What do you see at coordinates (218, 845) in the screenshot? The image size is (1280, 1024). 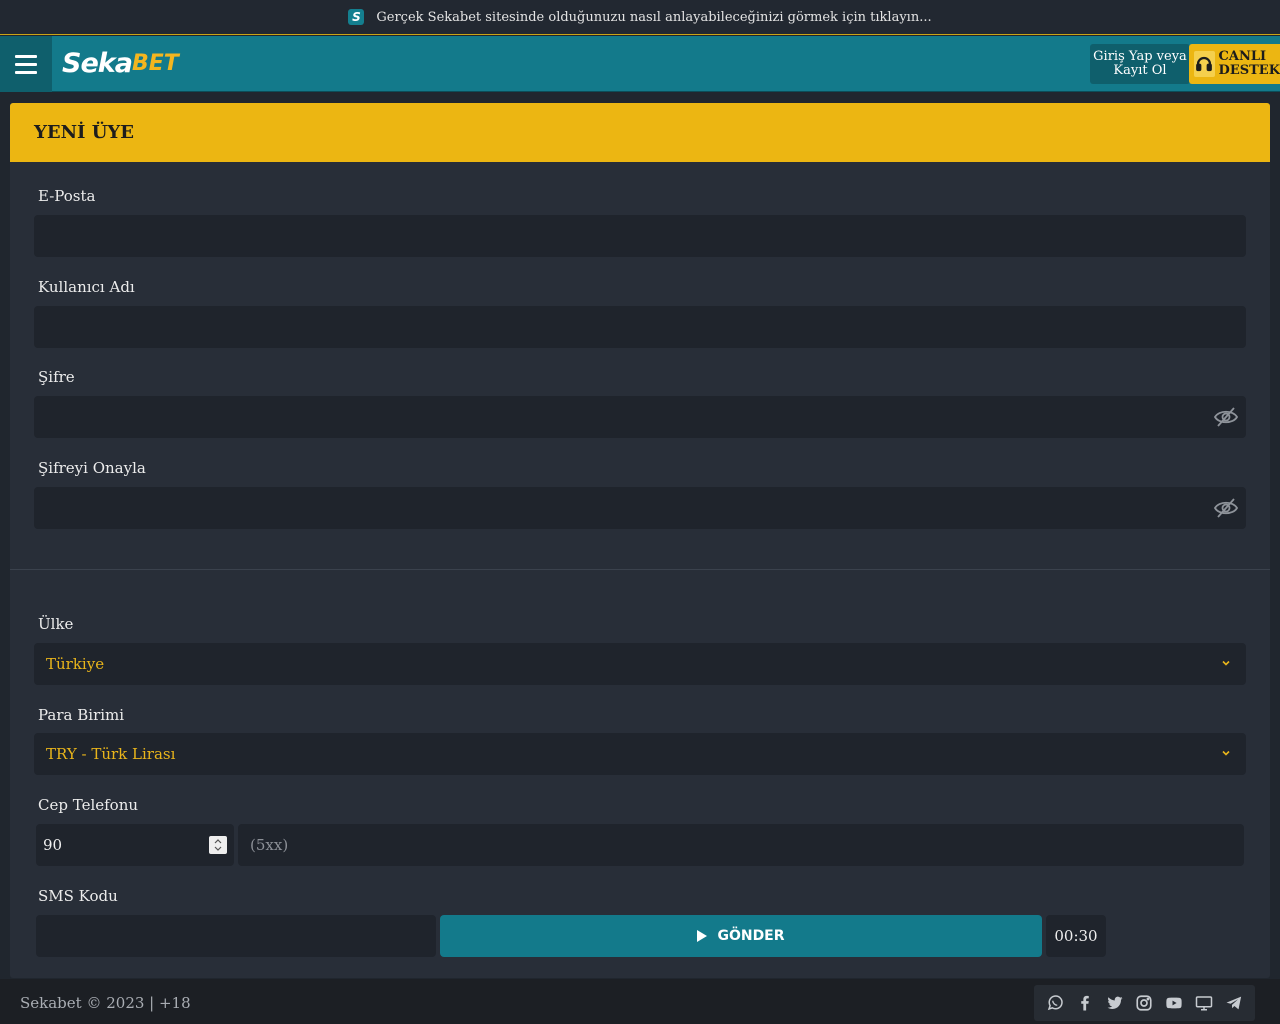 I see `stepper-arrows-icon` at bounding box center [218, 845].